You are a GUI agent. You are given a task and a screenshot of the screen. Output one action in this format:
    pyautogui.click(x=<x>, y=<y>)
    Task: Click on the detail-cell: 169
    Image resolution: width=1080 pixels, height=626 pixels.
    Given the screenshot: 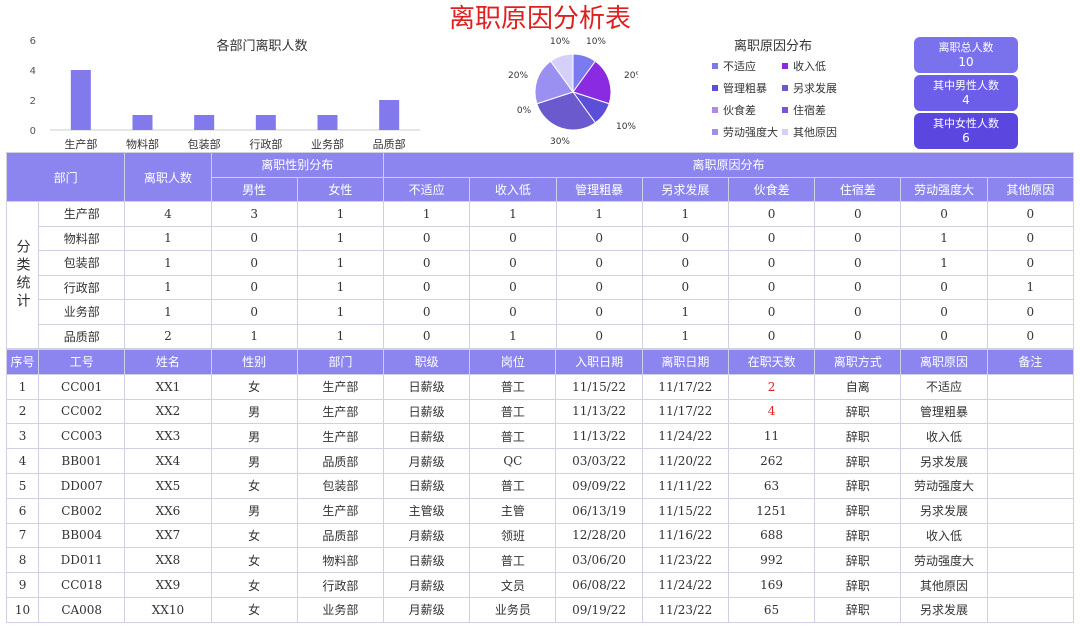 What is the action you would take?
    pyautogui.click(x=771, y=585)
    